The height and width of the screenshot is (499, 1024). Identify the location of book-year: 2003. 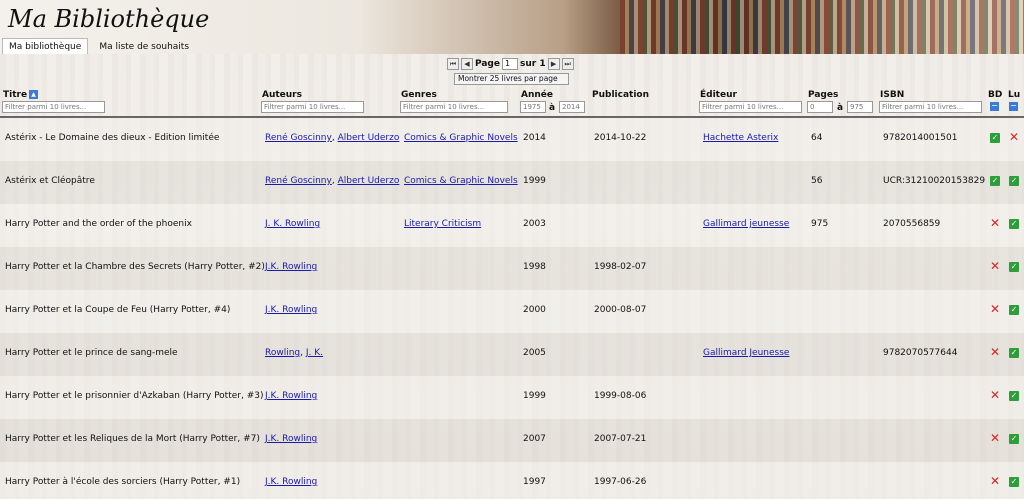
(534, 224).